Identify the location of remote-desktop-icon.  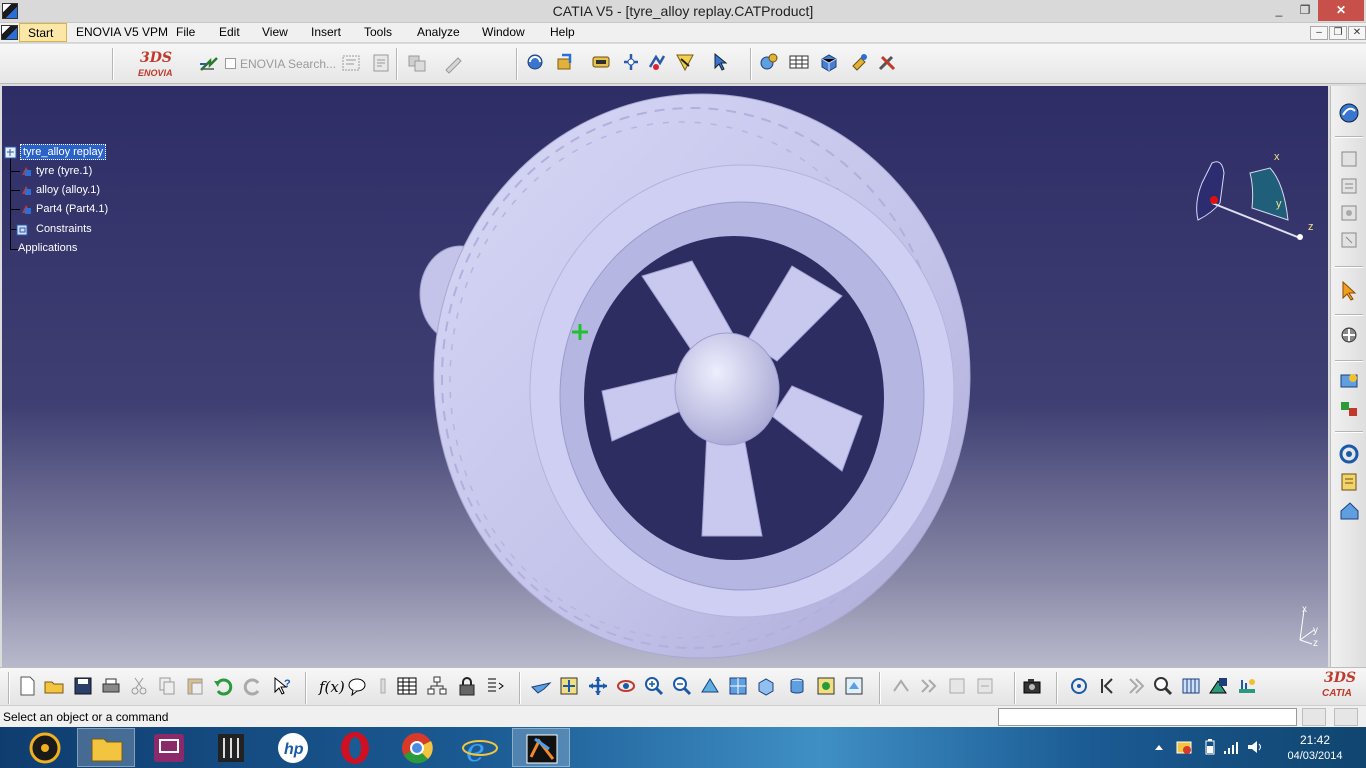
(169, 747).